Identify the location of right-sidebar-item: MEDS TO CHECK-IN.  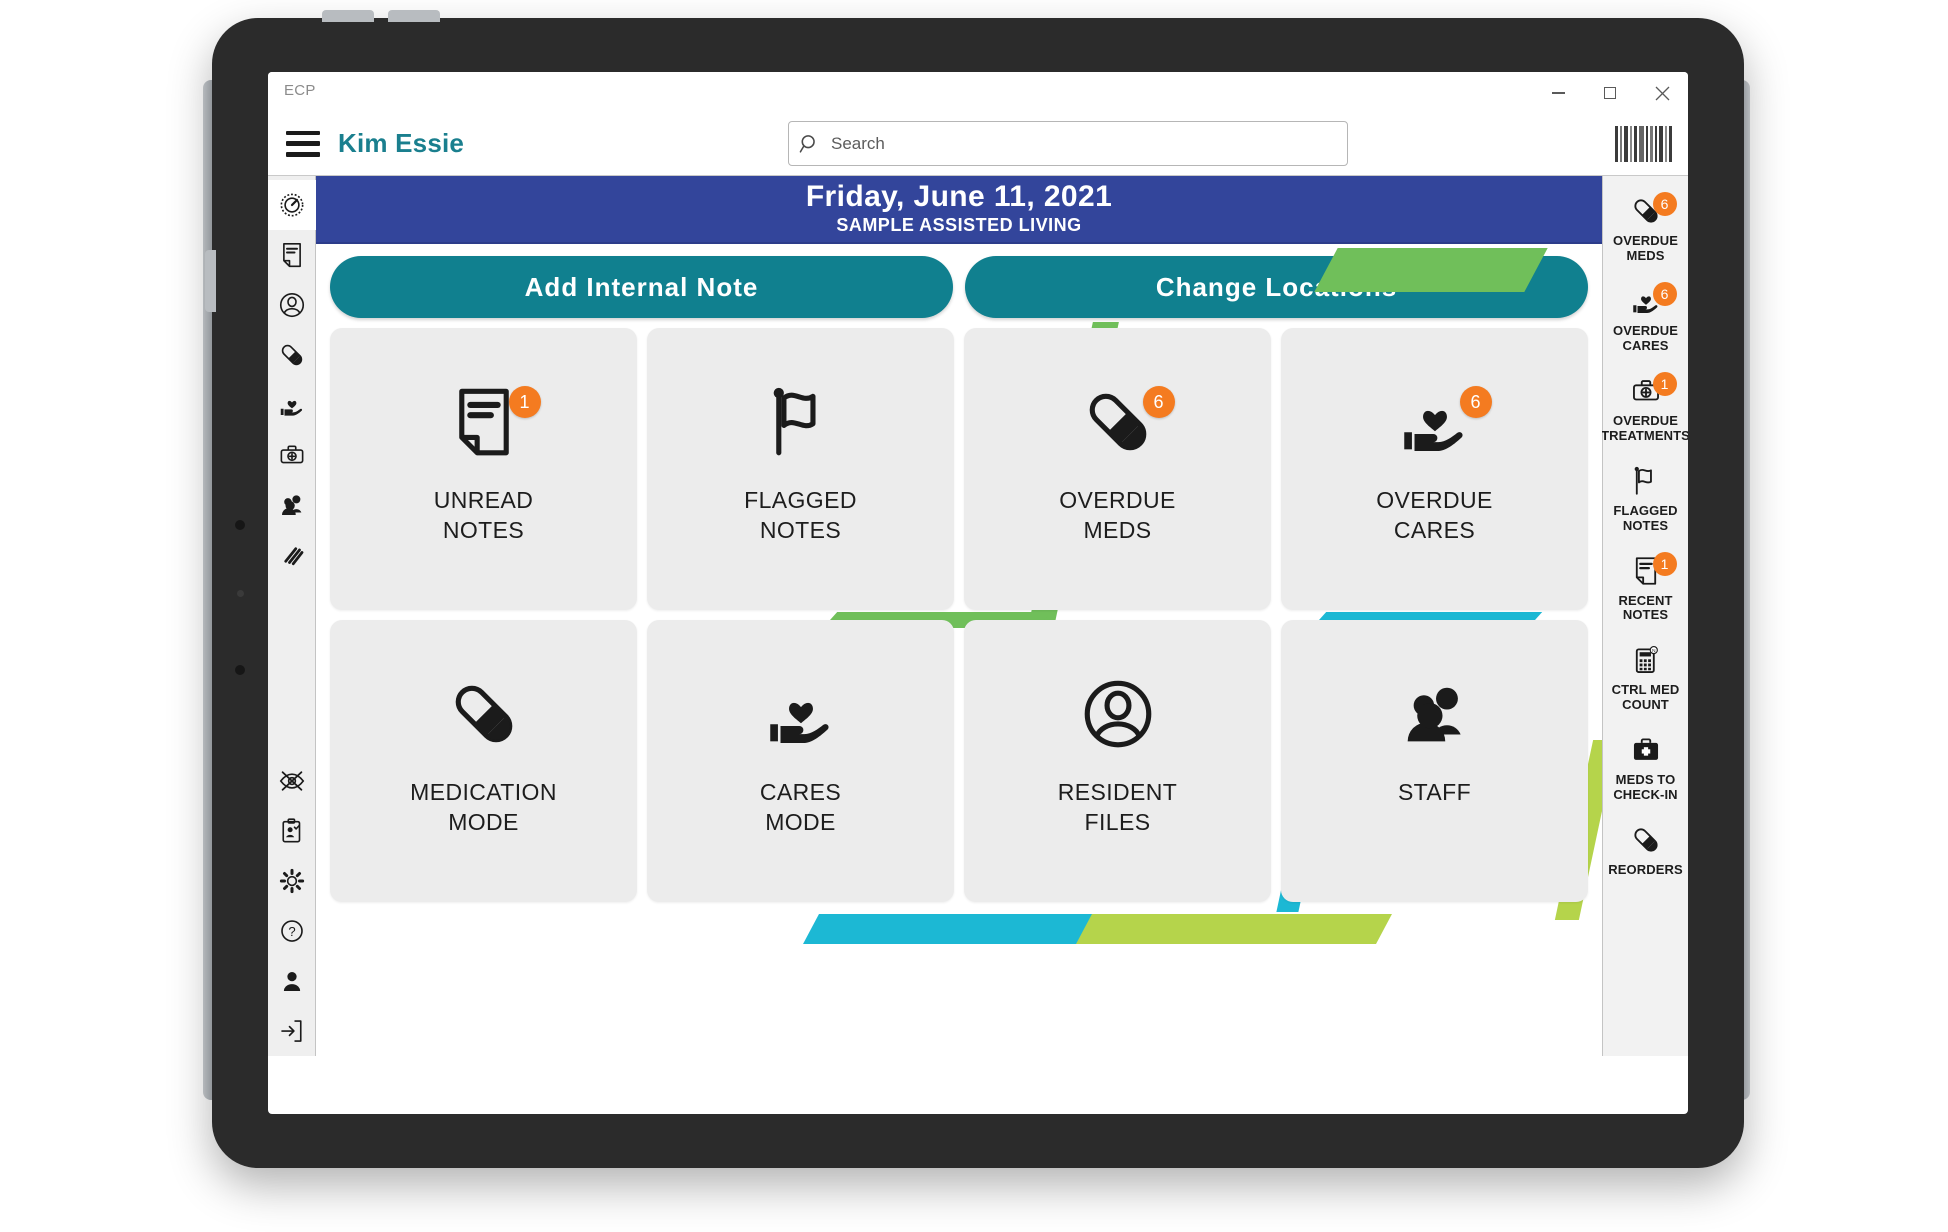
(1646, 766).